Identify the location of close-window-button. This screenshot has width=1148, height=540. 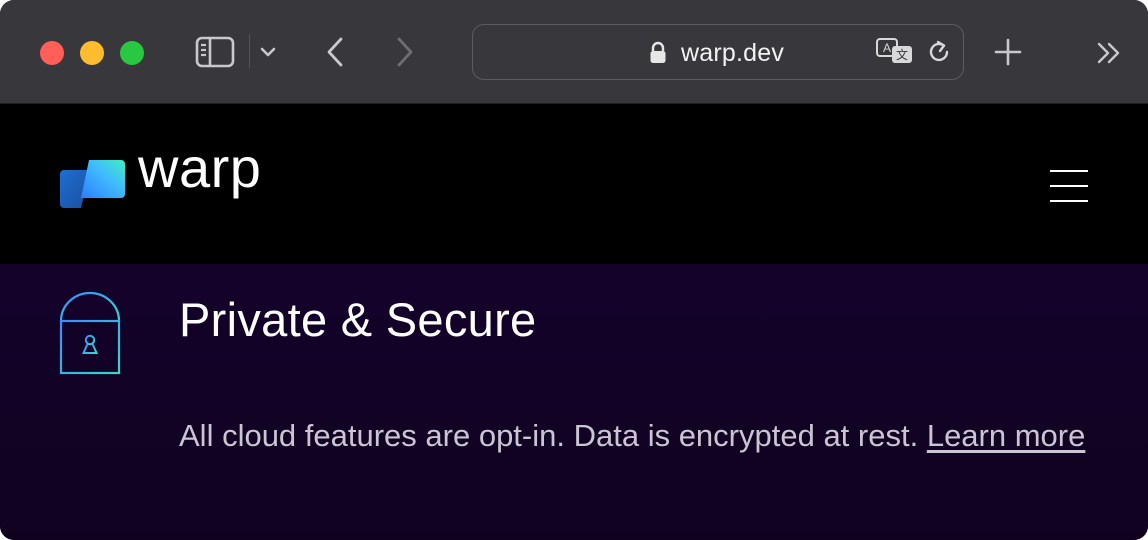
(52, 53).